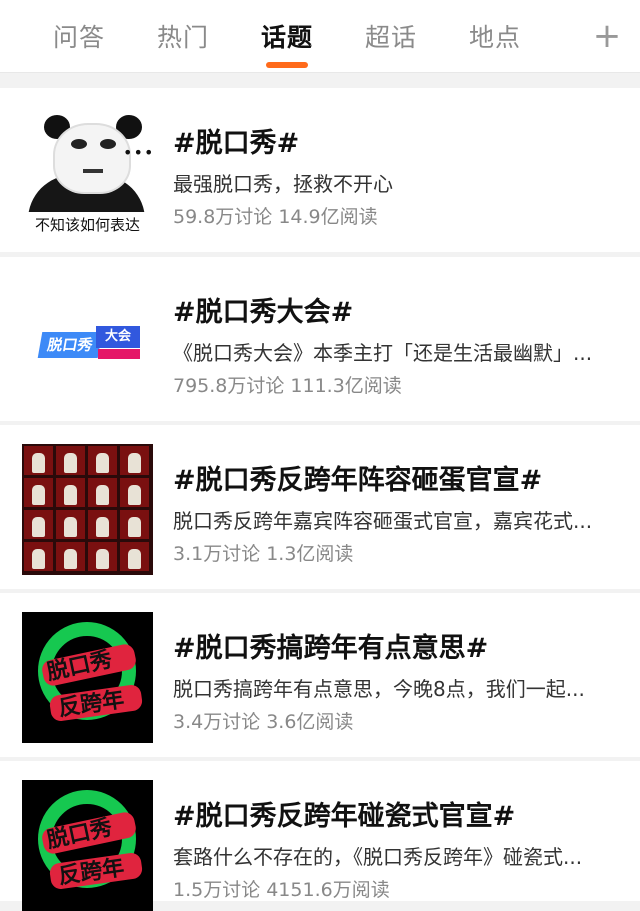  What do you see at coordinates (87, 845) in the screenshot?
I see `topic-thumbnail-5: 脱口秀 反跨年` at bounding box center [87, 845].